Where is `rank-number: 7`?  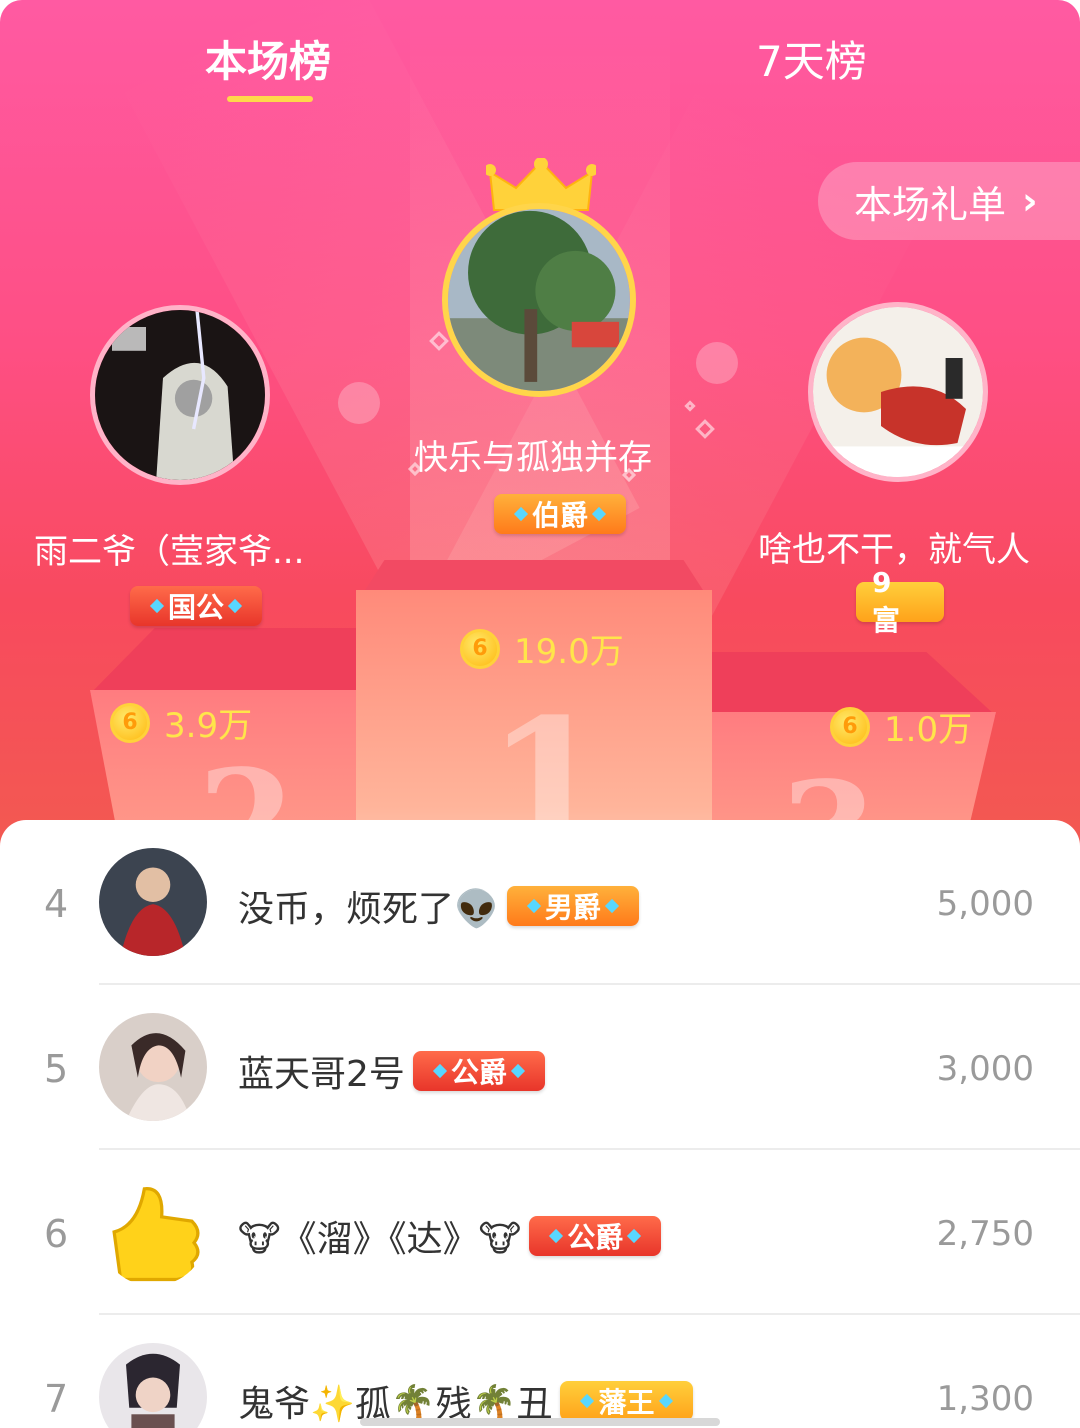 rank-number: 7 is located at coordinates (56, 1399).